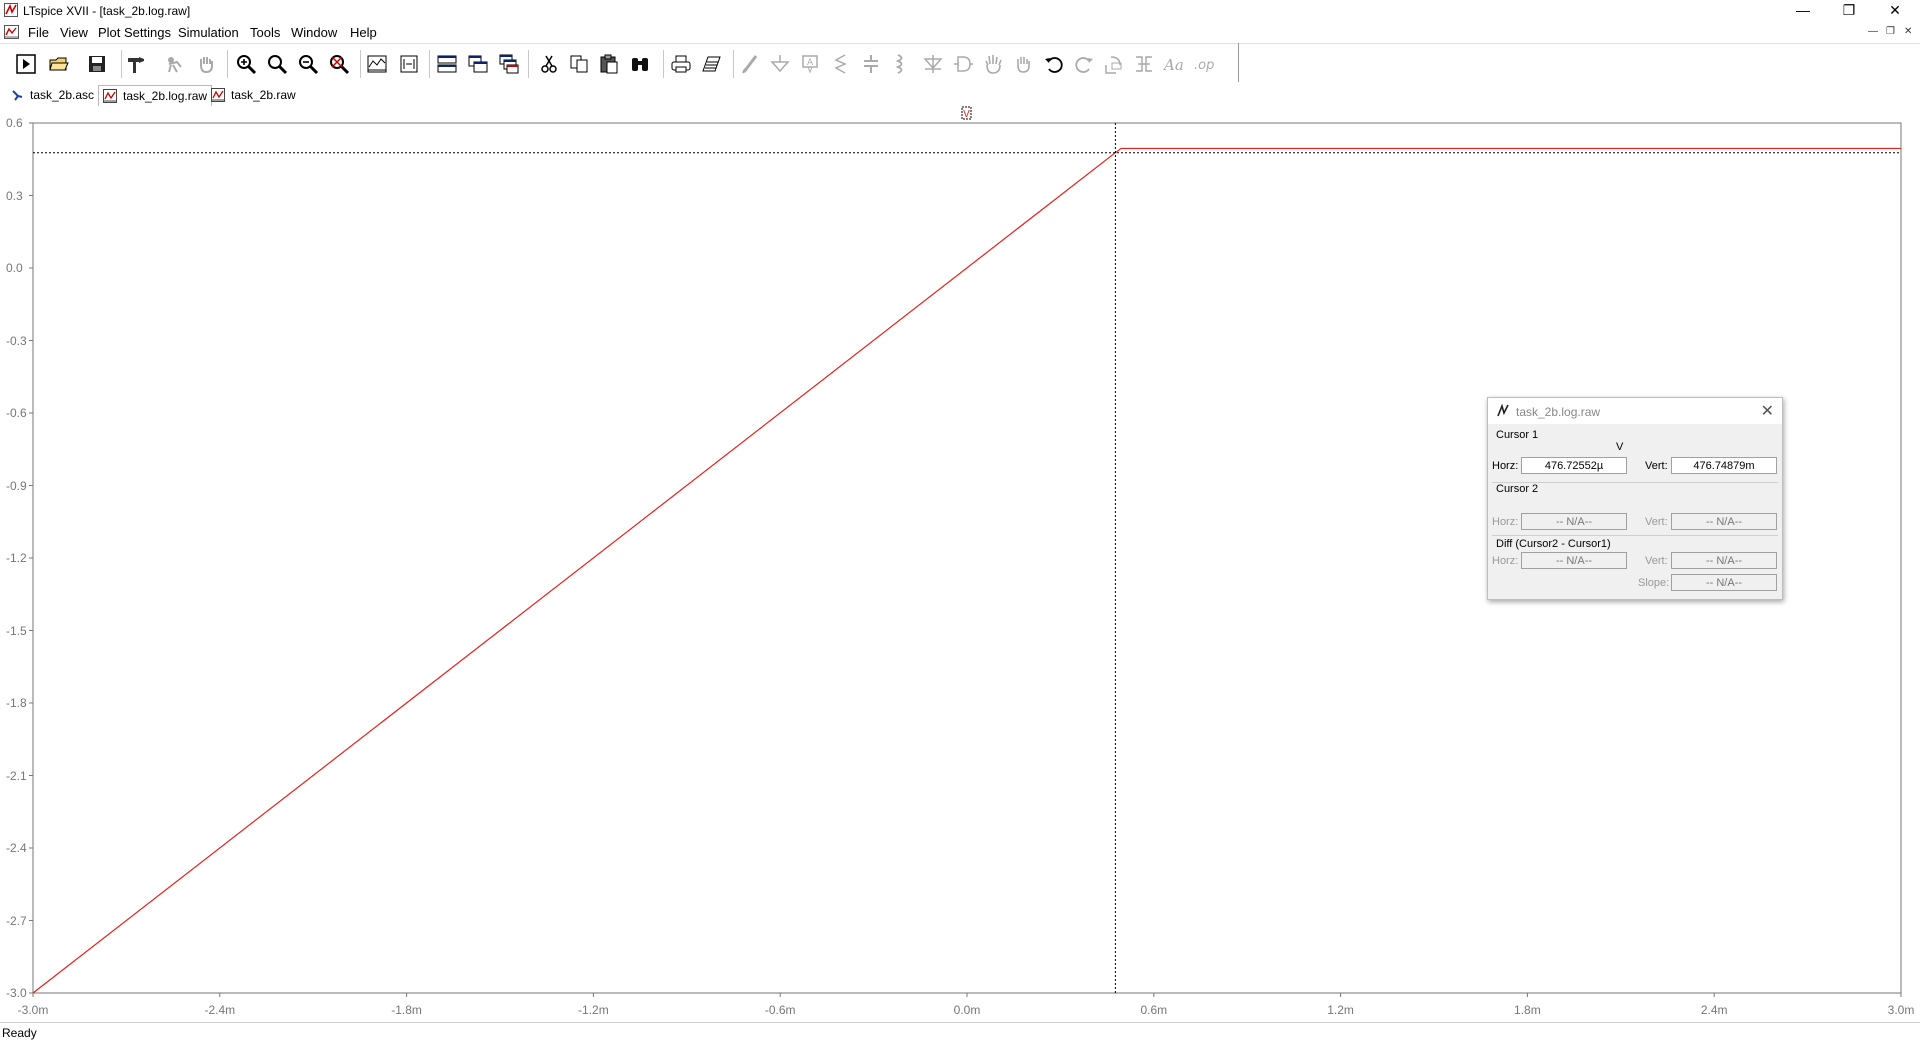  What do you see at coordinates (16, 920) in the screenshot?
I see `y-tick-label: -2.7` at bounding box center [16, 920].